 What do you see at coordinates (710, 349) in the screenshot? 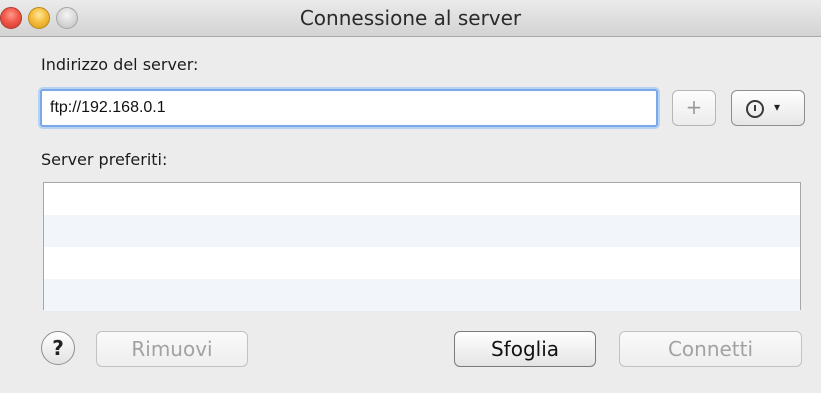
I see `connect-button: Connetti` at bounding box center [710, 349].